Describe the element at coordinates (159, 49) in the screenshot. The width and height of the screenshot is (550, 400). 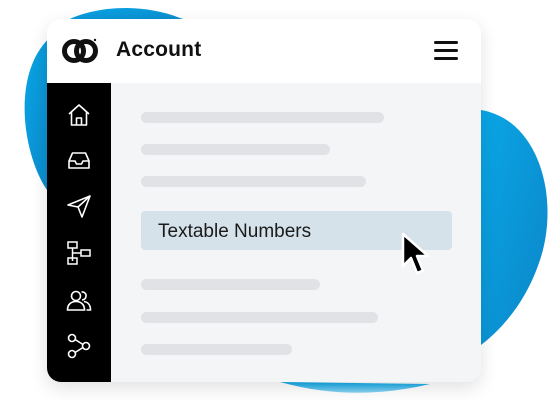
I see `page-title: Account` at that location.